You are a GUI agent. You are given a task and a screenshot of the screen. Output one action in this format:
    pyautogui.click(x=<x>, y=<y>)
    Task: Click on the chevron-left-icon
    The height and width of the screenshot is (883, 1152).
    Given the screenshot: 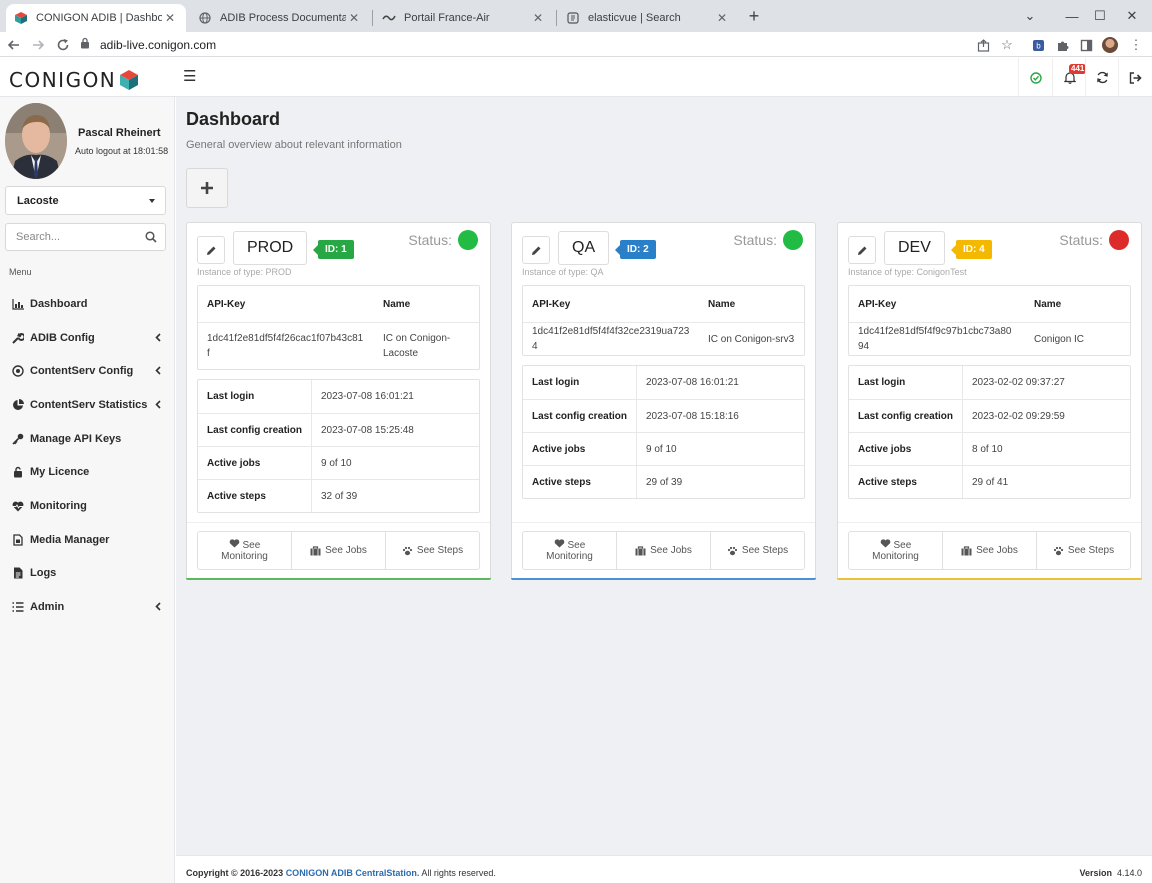 What is the action you would take?
    pyautogui.click(x=158, y=339)
    